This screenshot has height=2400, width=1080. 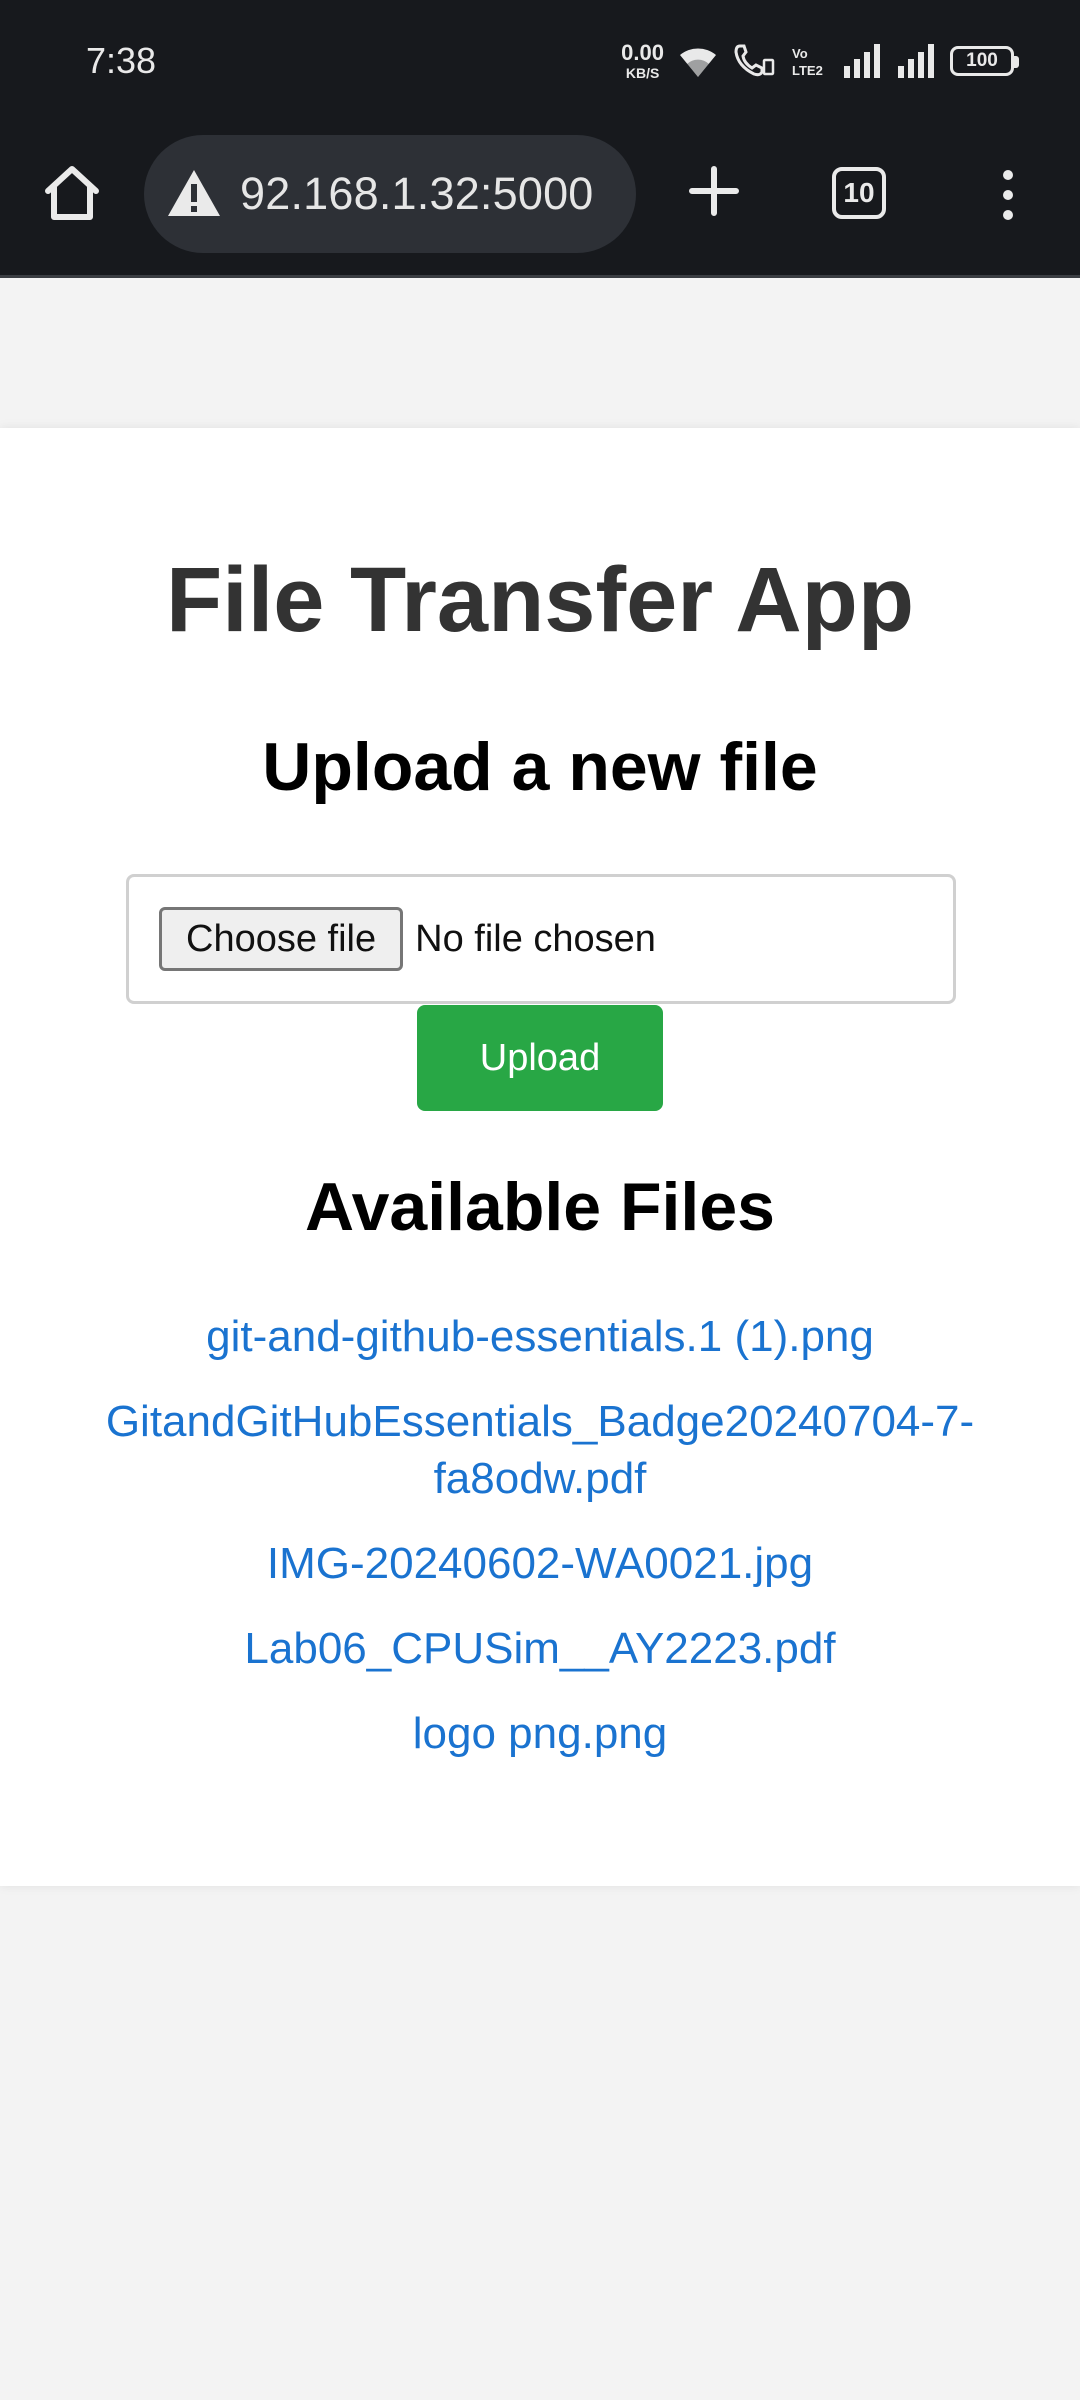 I want to click on status-icons: 0.00 KB/S Vo LTE2 100, so click(x=820, y=61).